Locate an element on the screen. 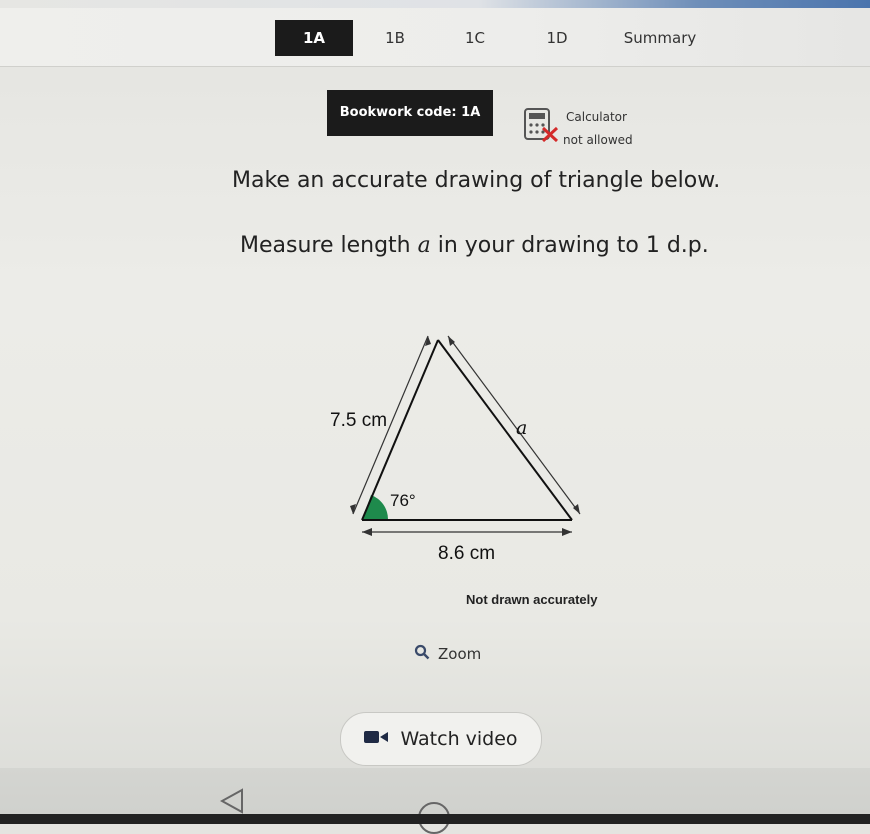  tab-bar: 1A 1B 1C 1D Summary is located at coordinates (435, 37).